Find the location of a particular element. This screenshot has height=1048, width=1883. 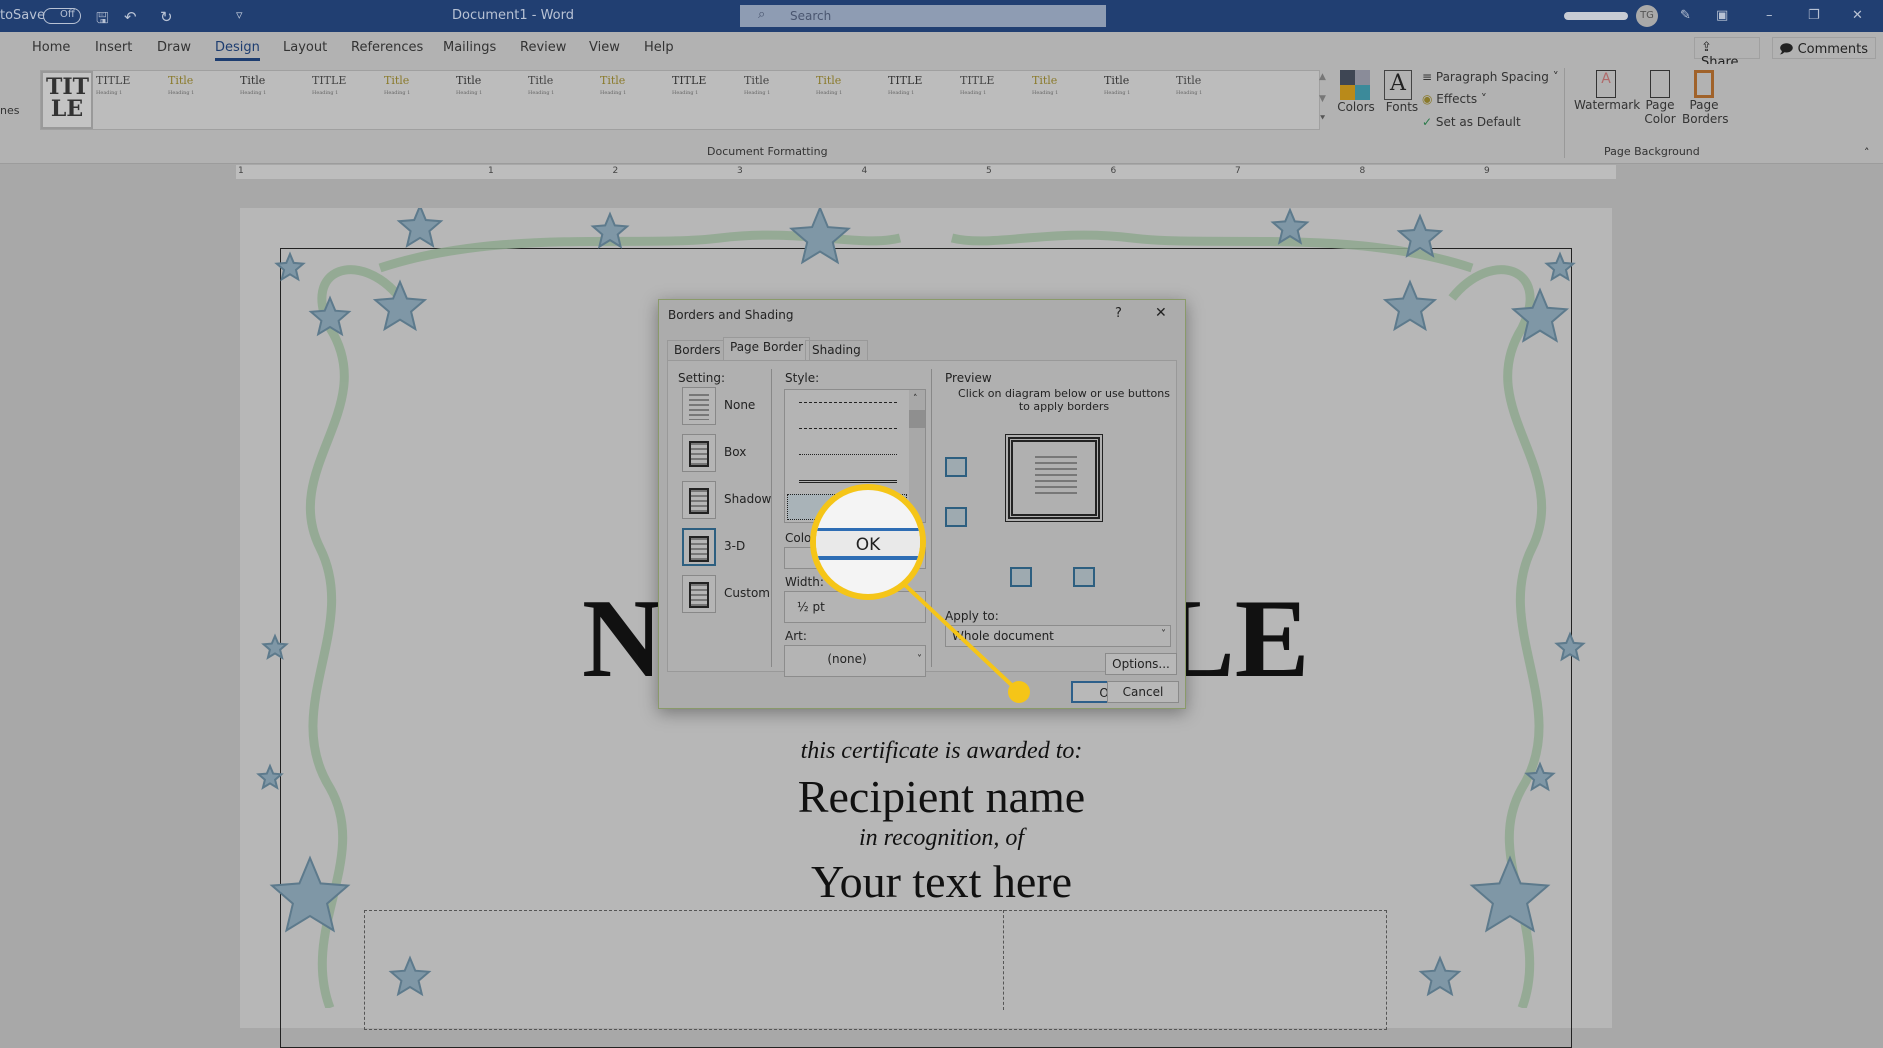

magnified-ok-button: OK is located at coordinates (868, 544).